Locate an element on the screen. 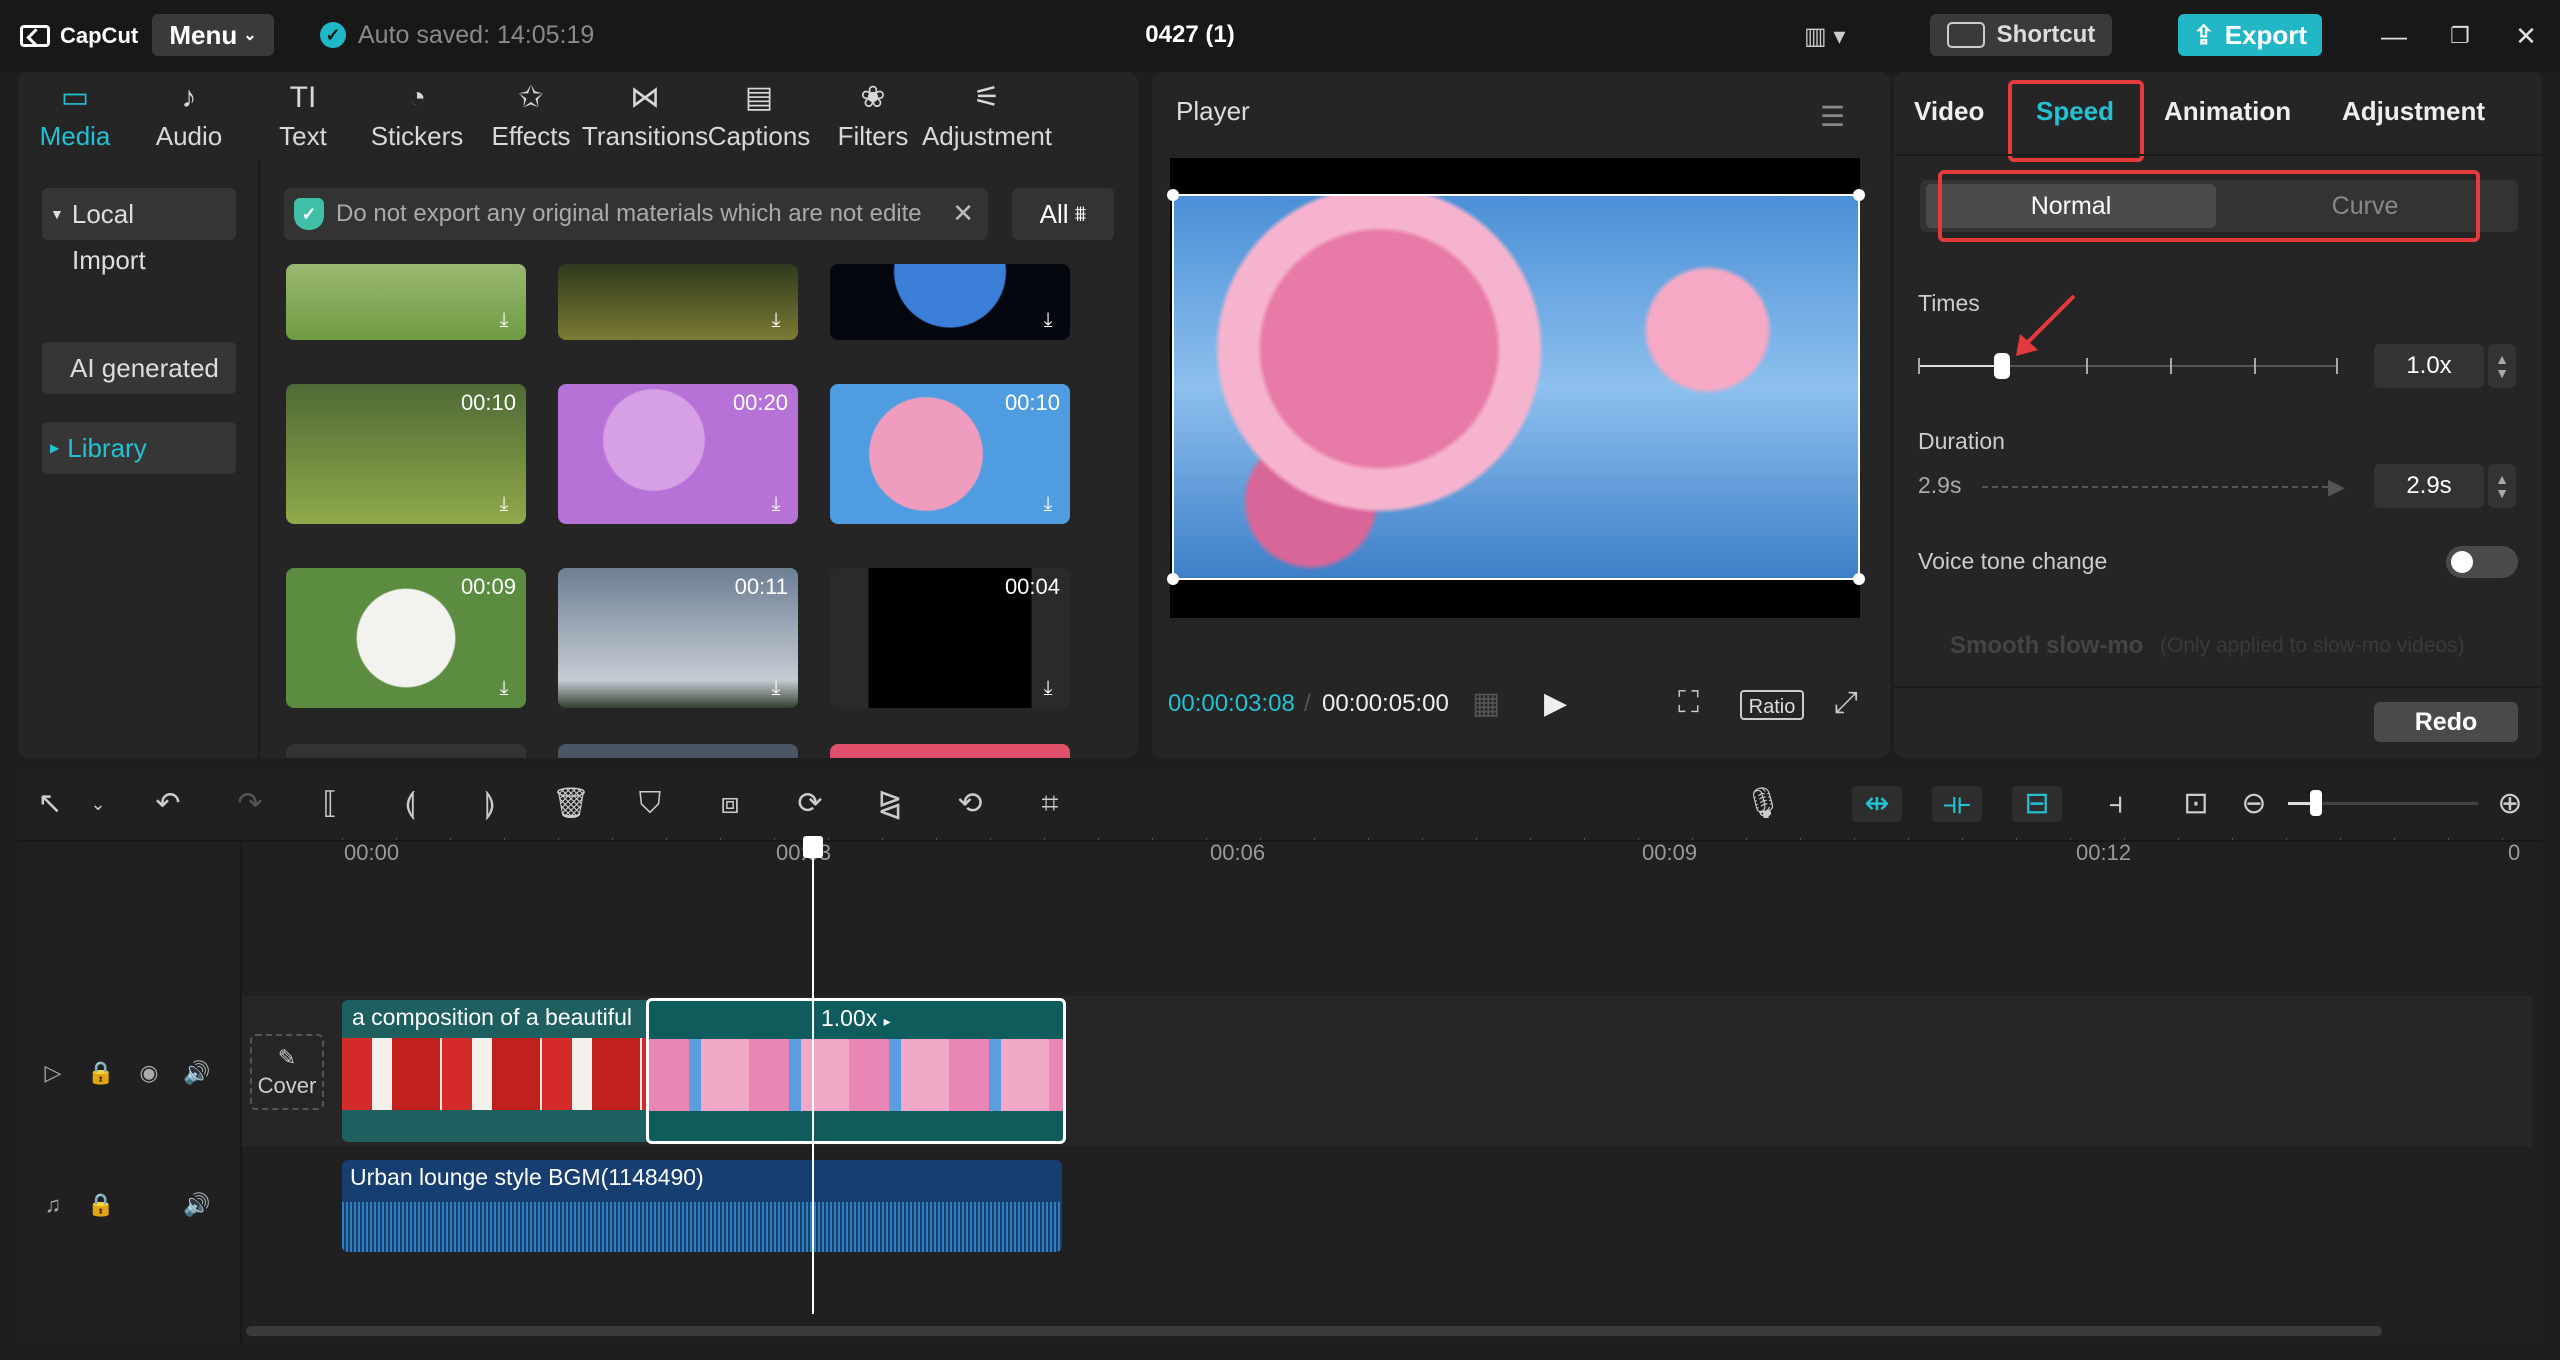  tab-adjustment: Adjustment is located at coordinates (2413, 111).